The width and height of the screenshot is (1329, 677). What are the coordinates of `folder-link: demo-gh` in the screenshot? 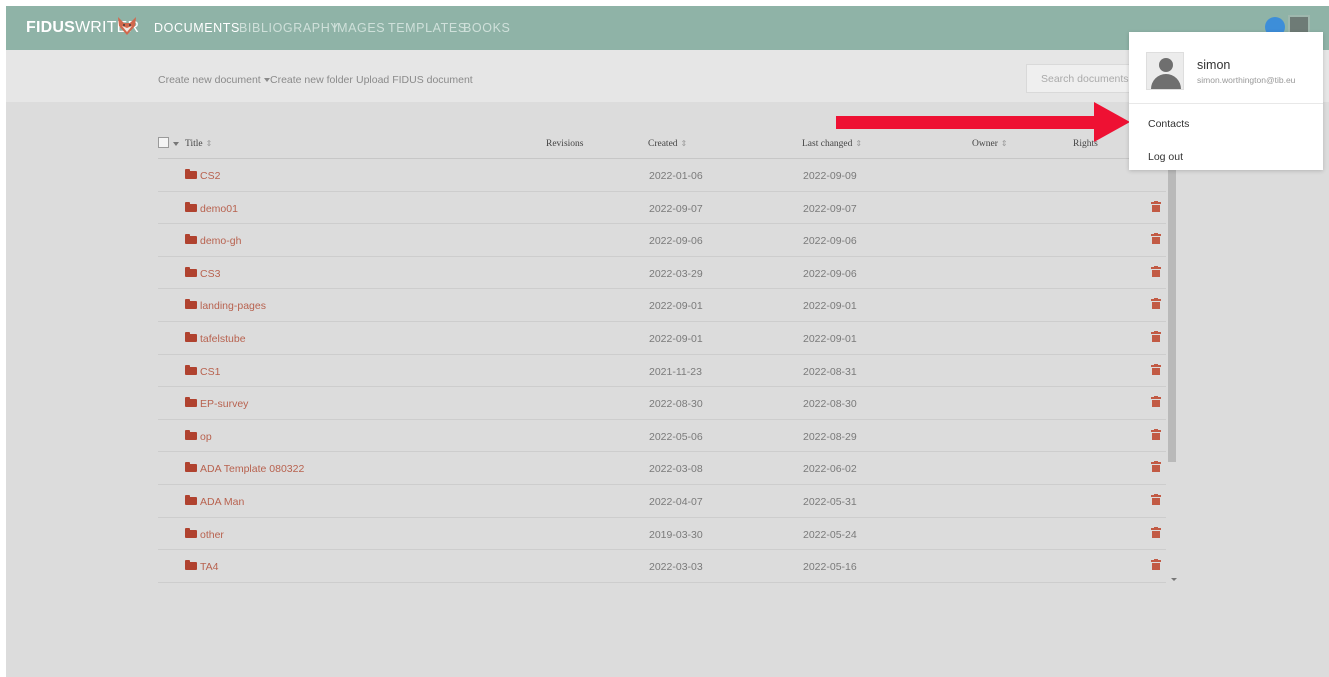 It's located at (213, 240).